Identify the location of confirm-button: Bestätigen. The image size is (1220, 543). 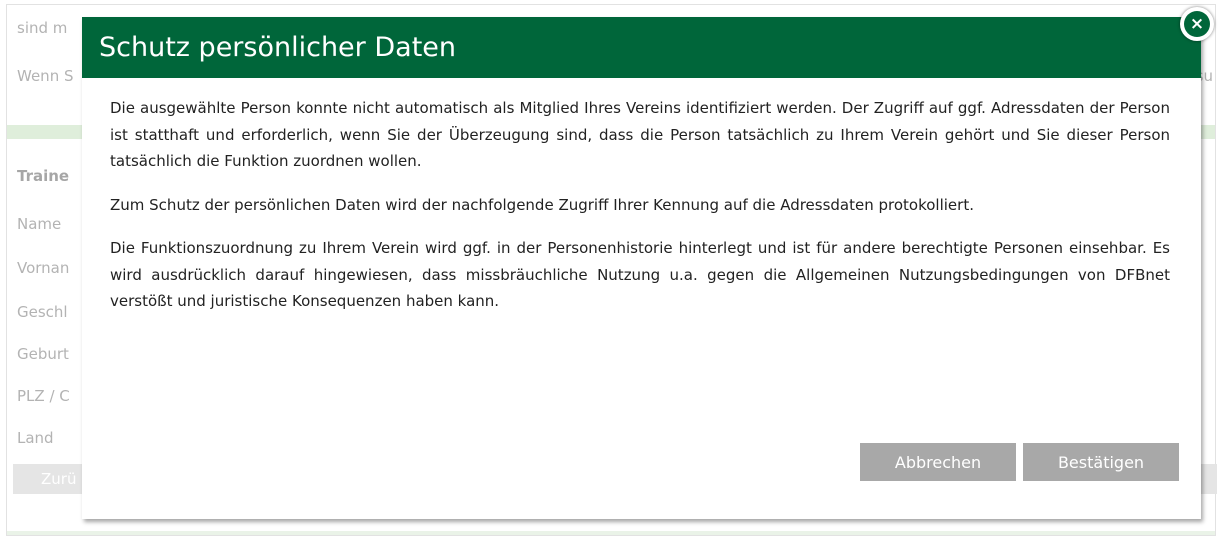
(1101, 462).